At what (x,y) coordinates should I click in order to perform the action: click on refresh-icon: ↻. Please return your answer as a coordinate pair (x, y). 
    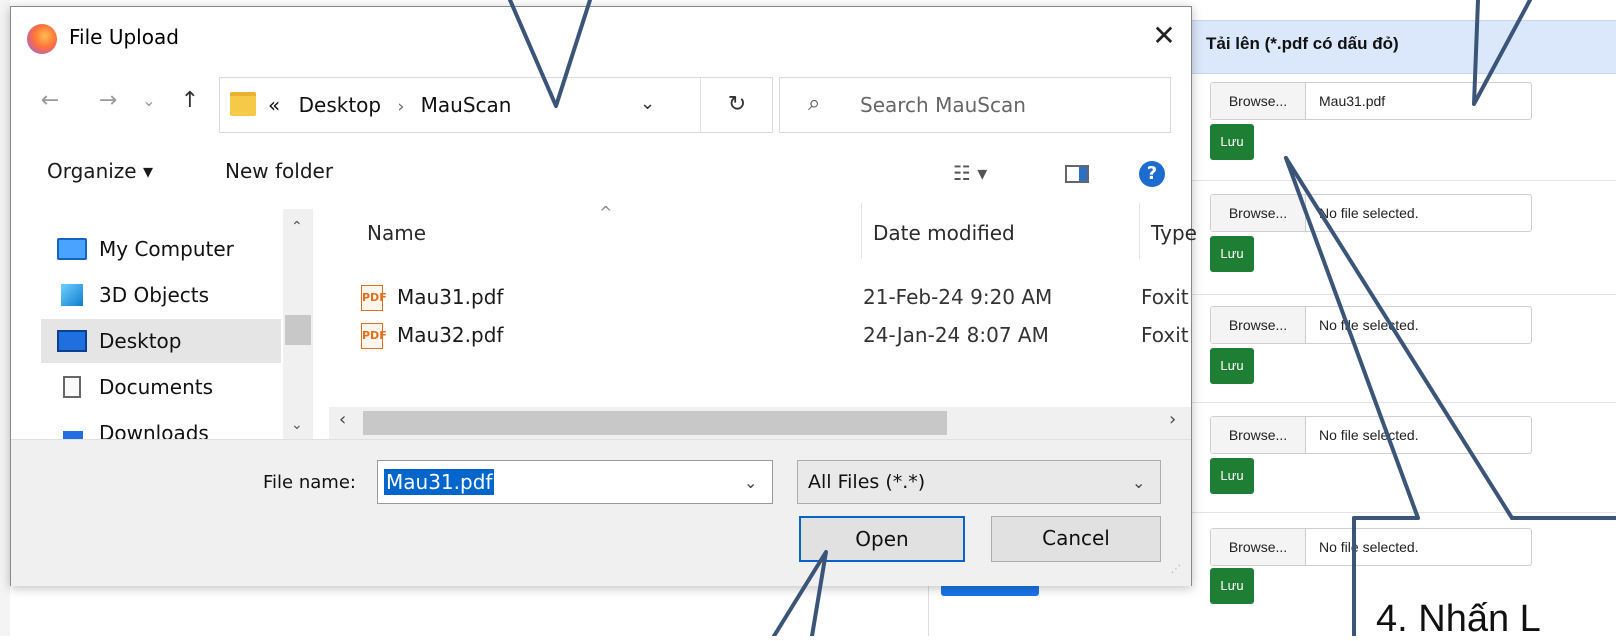
    Looking at the image, I should click on (736, 105).